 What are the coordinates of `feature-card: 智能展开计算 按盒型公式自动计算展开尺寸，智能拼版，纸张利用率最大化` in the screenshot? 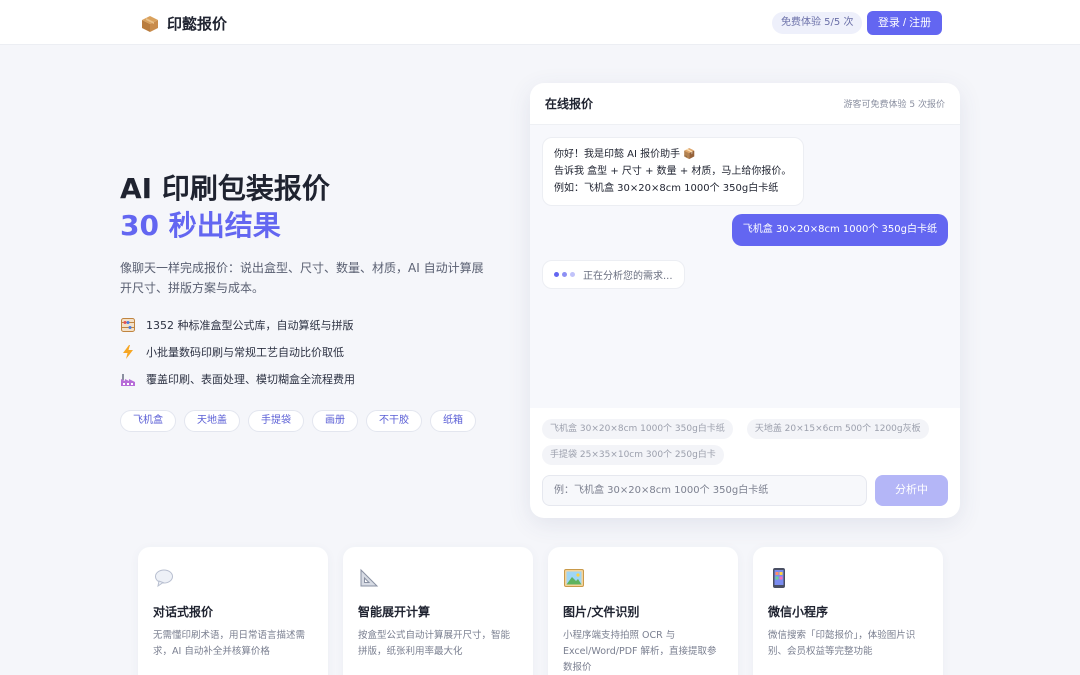 It's located at (438, 611).